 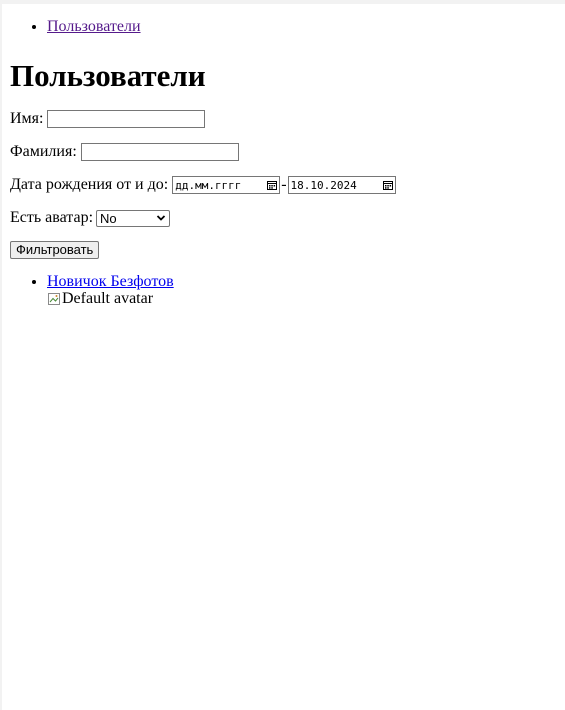 I want to click on filter-button: Фильтровать, so click(x=55, y=250).